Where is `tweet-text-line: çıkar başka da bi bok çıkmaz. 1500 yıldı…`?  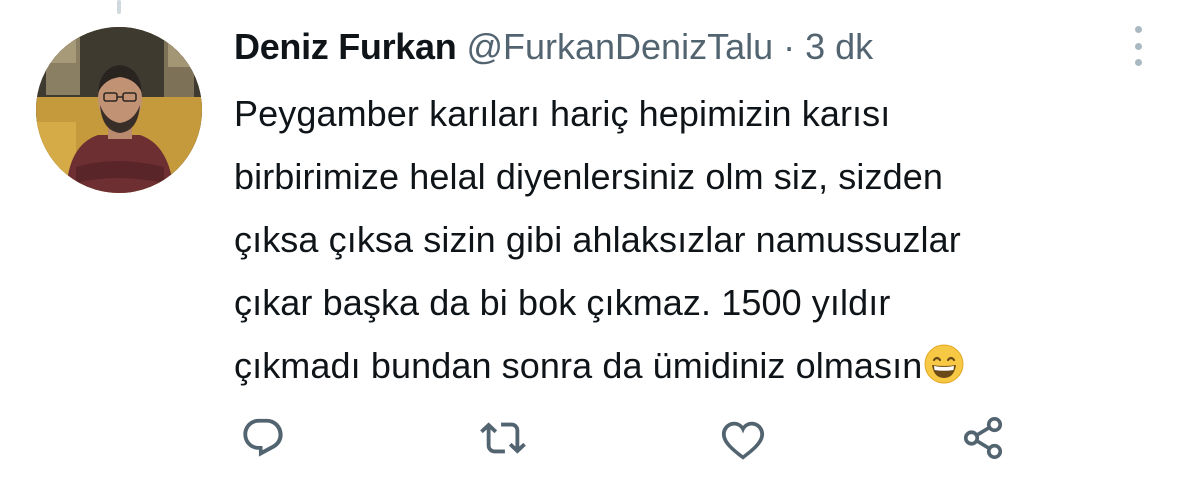 tweet-text-line: çıkar başka da bi bok çıkmaz. 1500 yıldı… is located at coordinates (562, 302).